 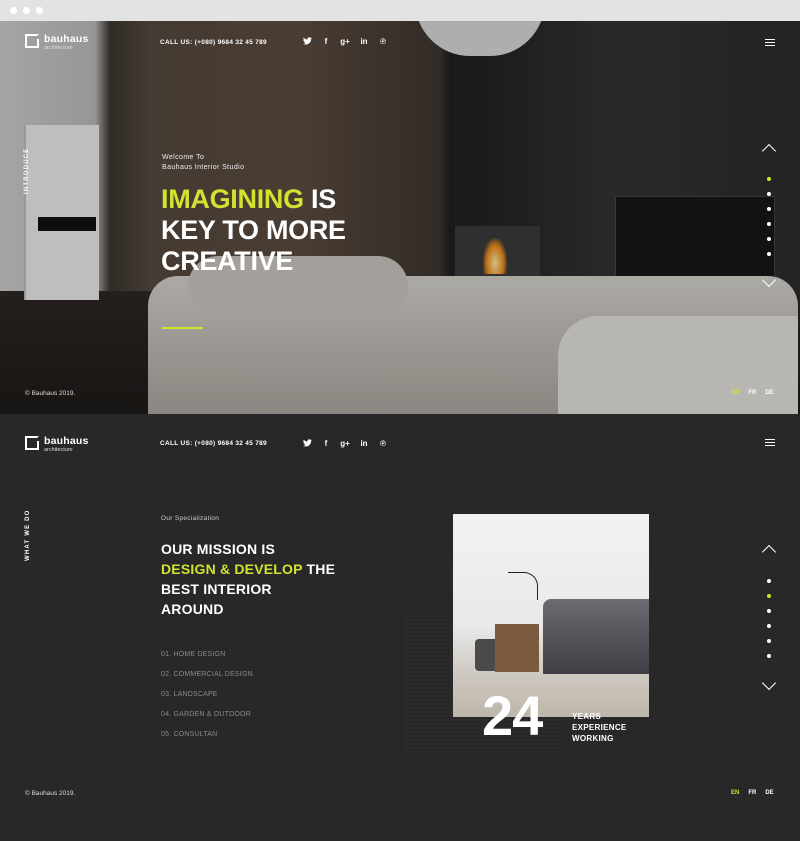 I want to click on years-number: 24, so click(x=512, y=715).